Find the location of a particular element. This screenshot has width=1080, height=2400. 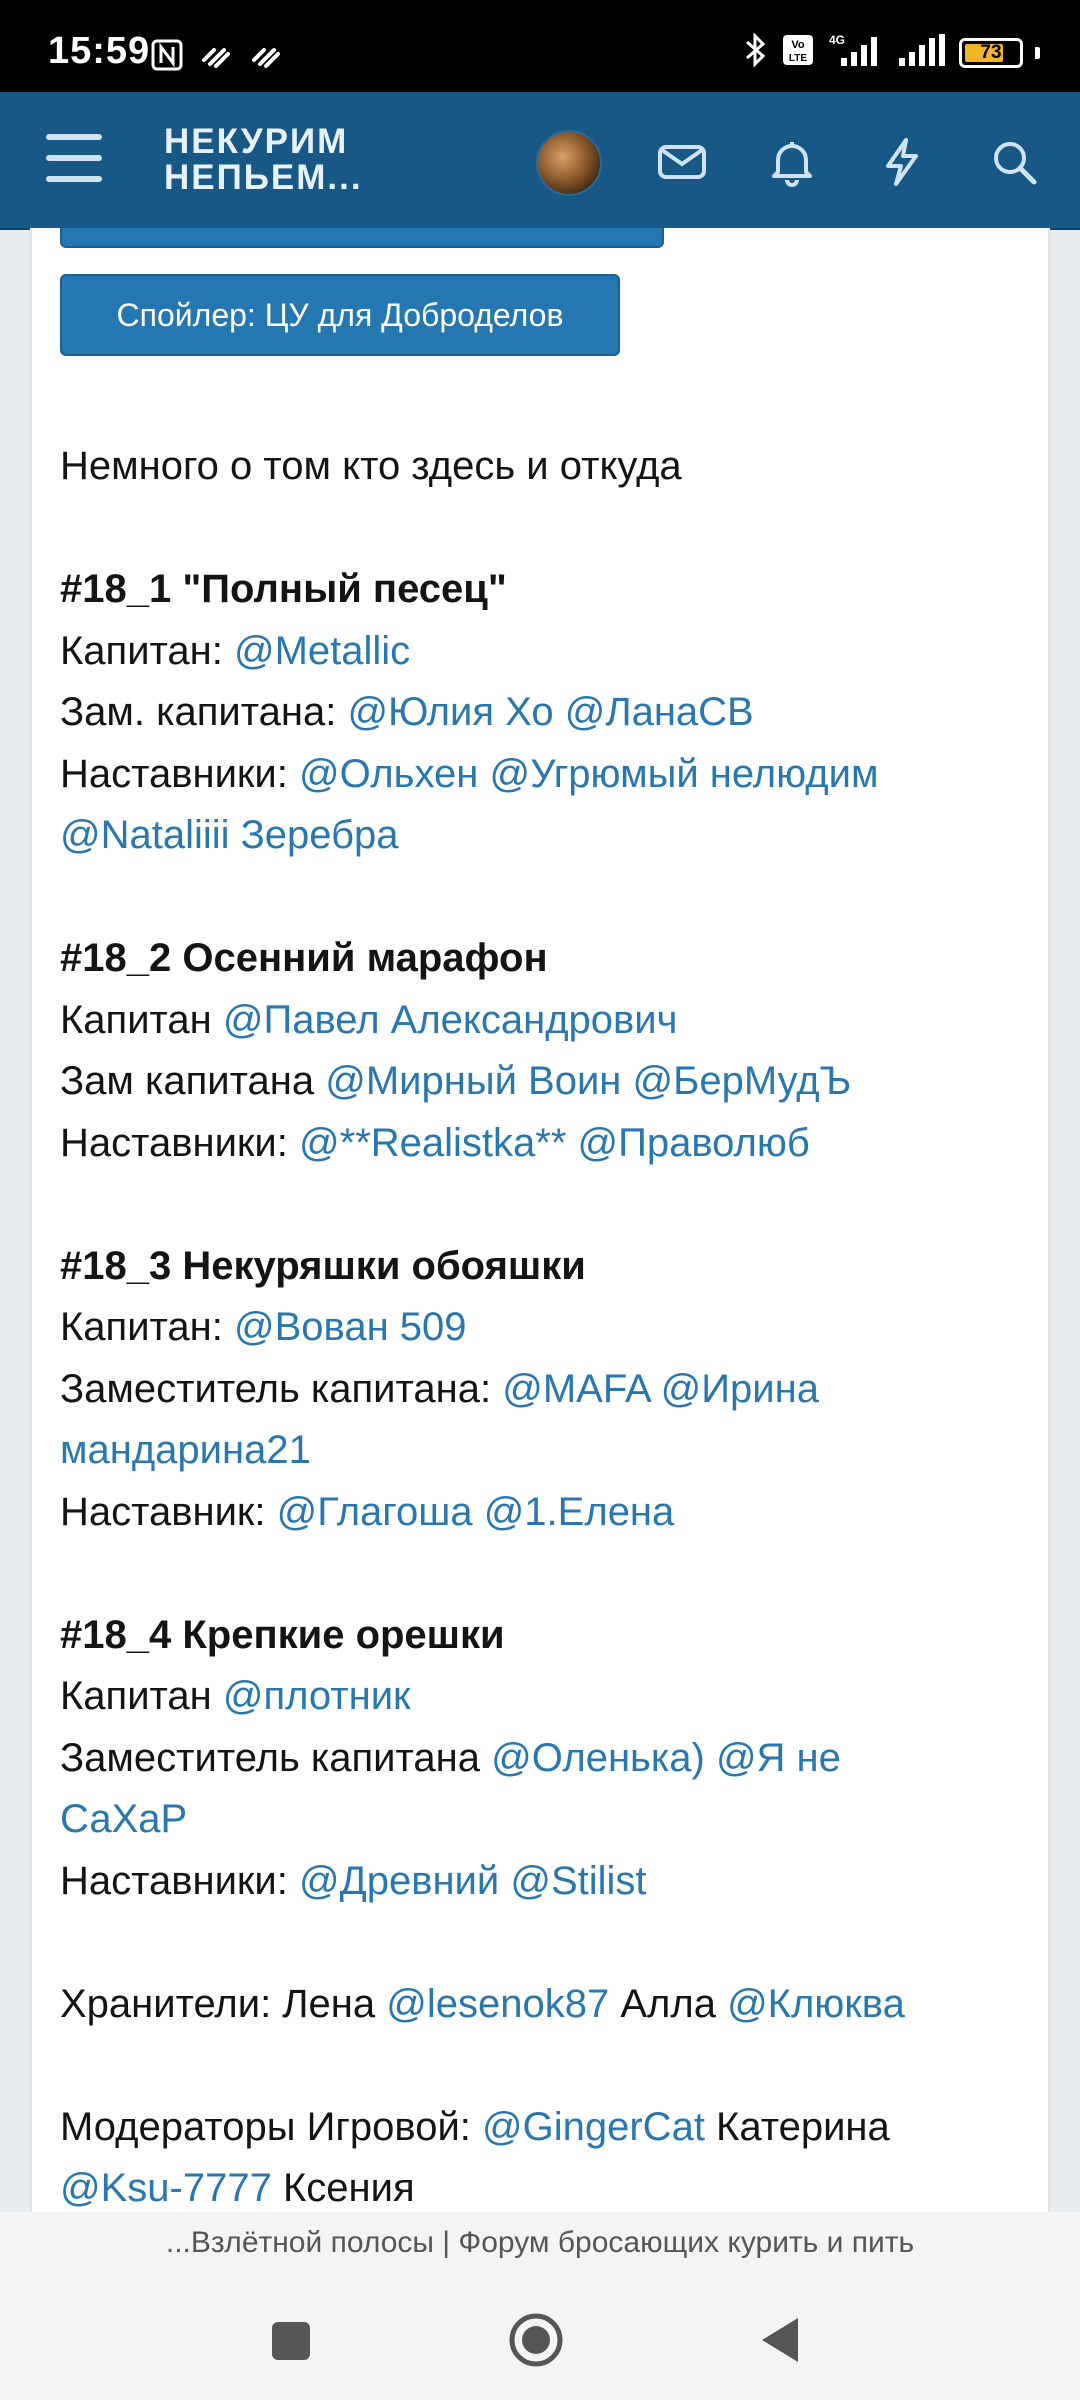

recent-apps-button is located at coordinates (290, 2340).